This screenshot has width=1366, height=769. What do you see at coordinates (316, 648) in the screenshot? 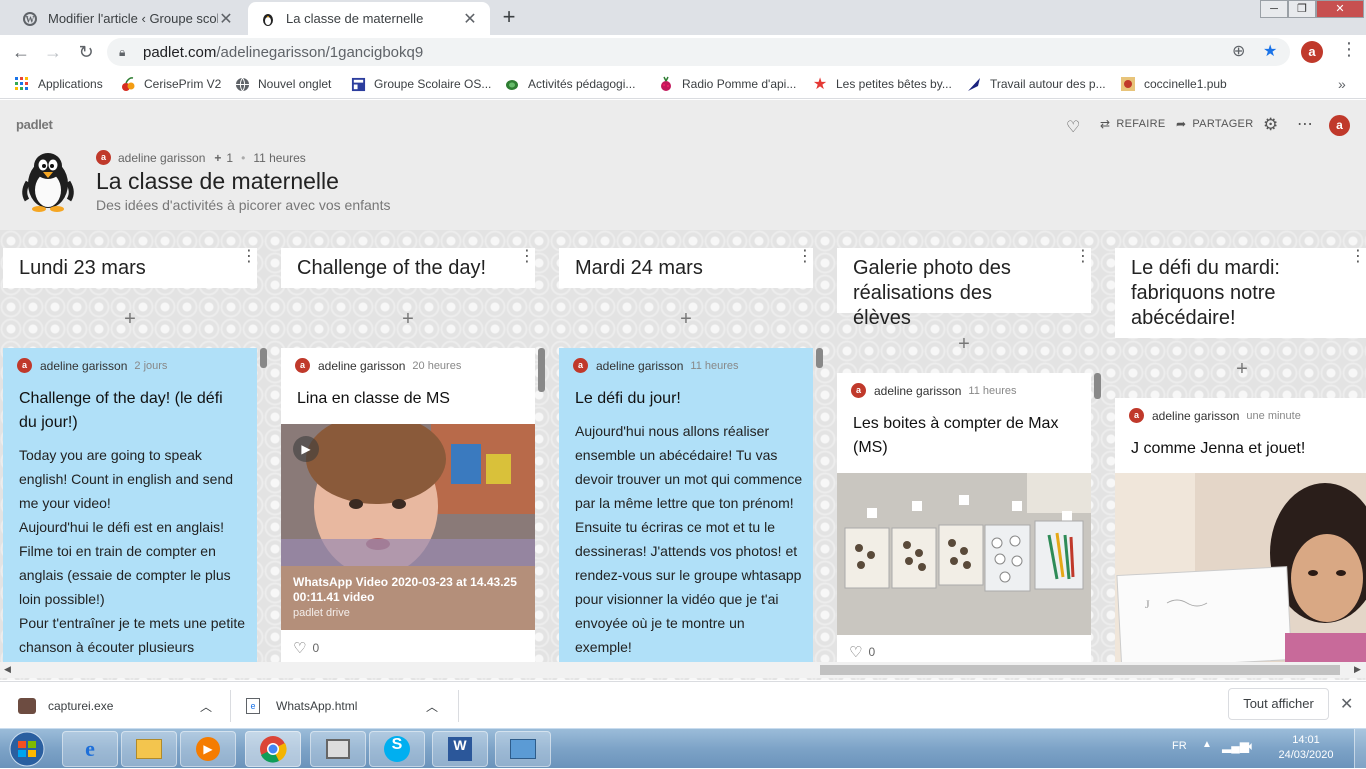
I see `like-count: 0` at bounding box center [316, 648].